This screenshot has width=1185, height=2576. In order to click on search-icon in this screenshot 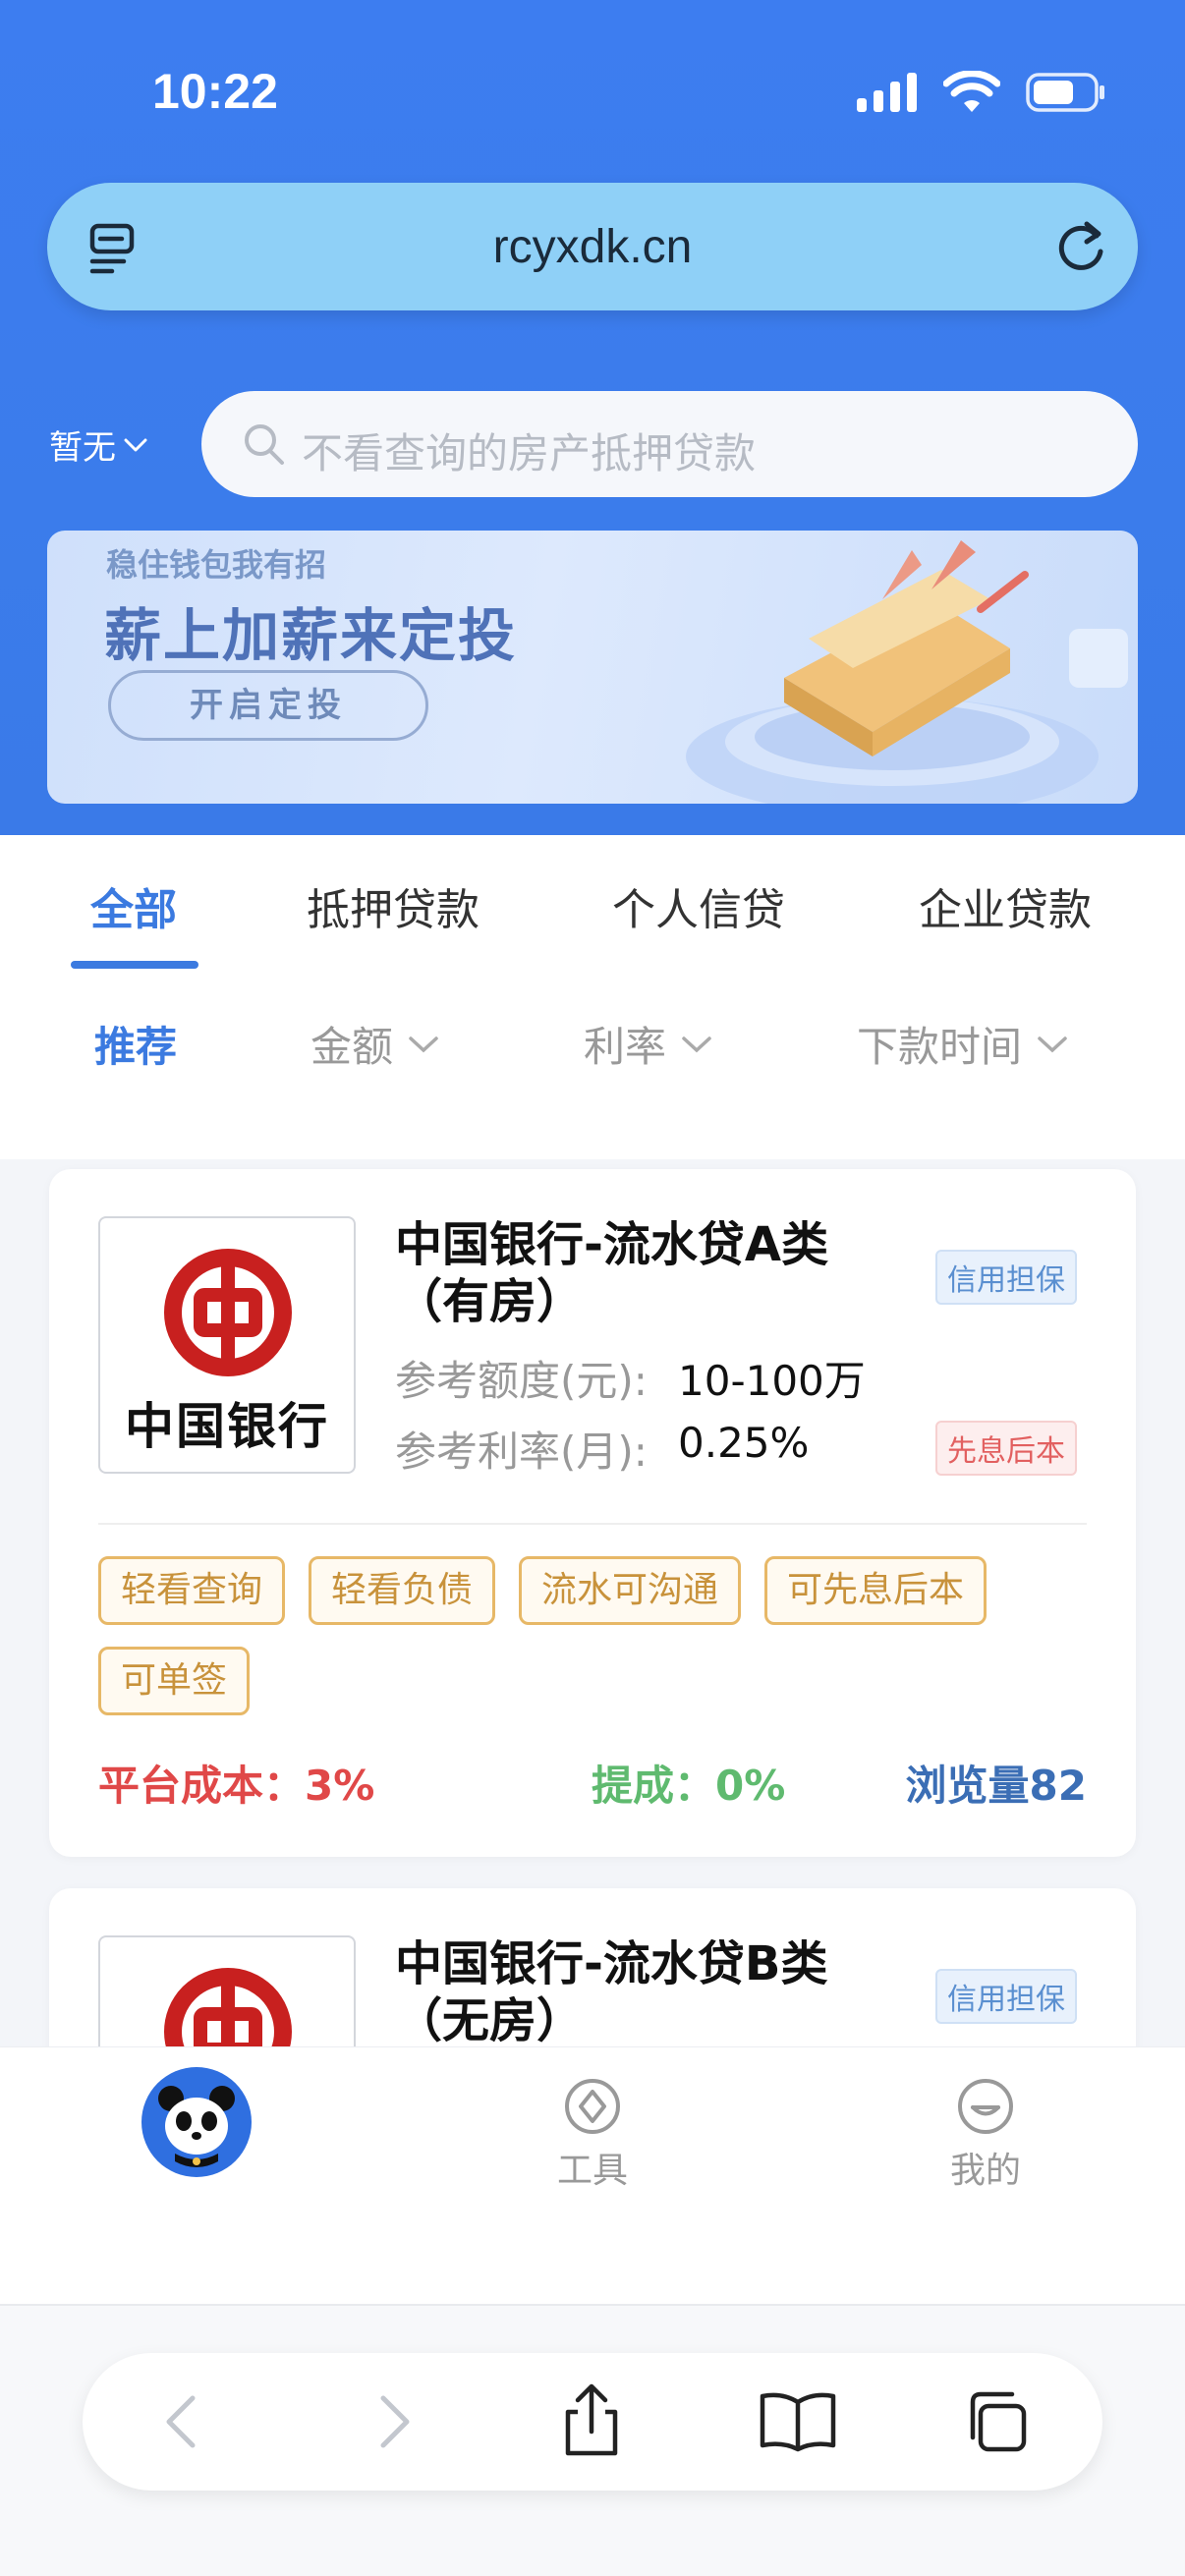, I will do `click(264, 444)`.